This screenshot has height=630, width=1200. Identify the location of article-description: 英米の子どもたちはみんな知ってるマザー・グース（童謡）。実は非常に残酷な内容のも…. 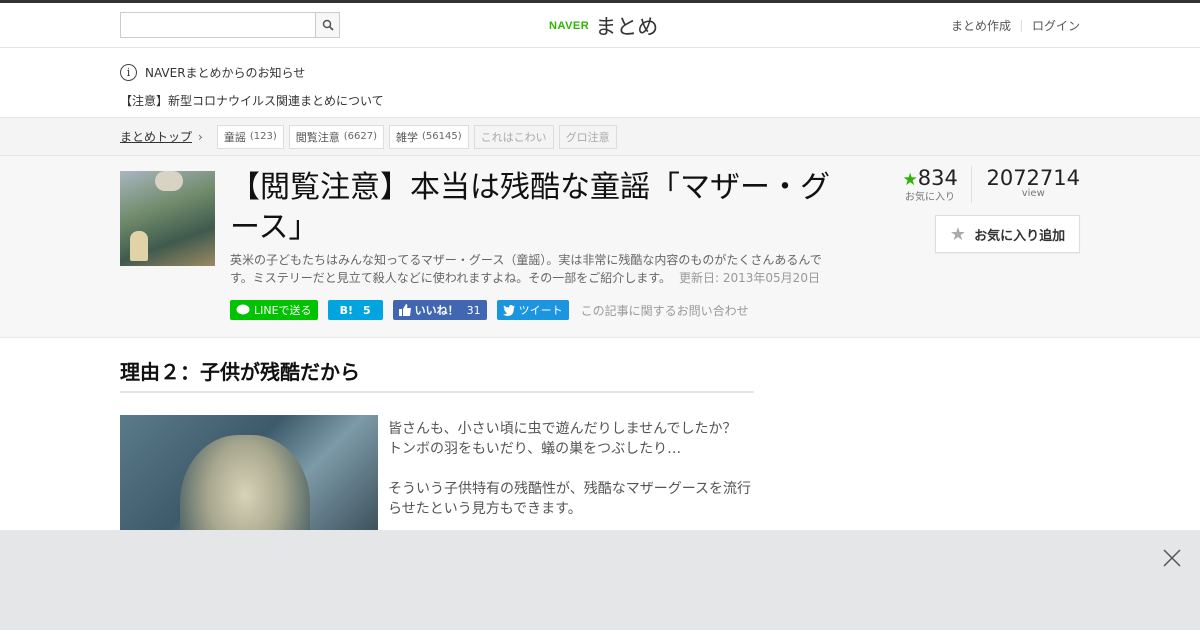
(535, 269).